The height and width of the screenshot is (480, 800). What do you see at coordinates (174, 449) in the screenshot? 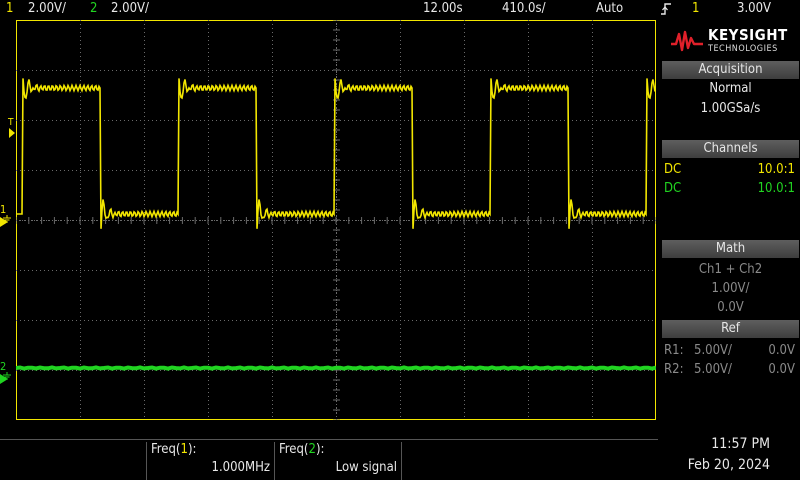
I see `measurement-label: Freq(1):` at bounding box center [174, 449].